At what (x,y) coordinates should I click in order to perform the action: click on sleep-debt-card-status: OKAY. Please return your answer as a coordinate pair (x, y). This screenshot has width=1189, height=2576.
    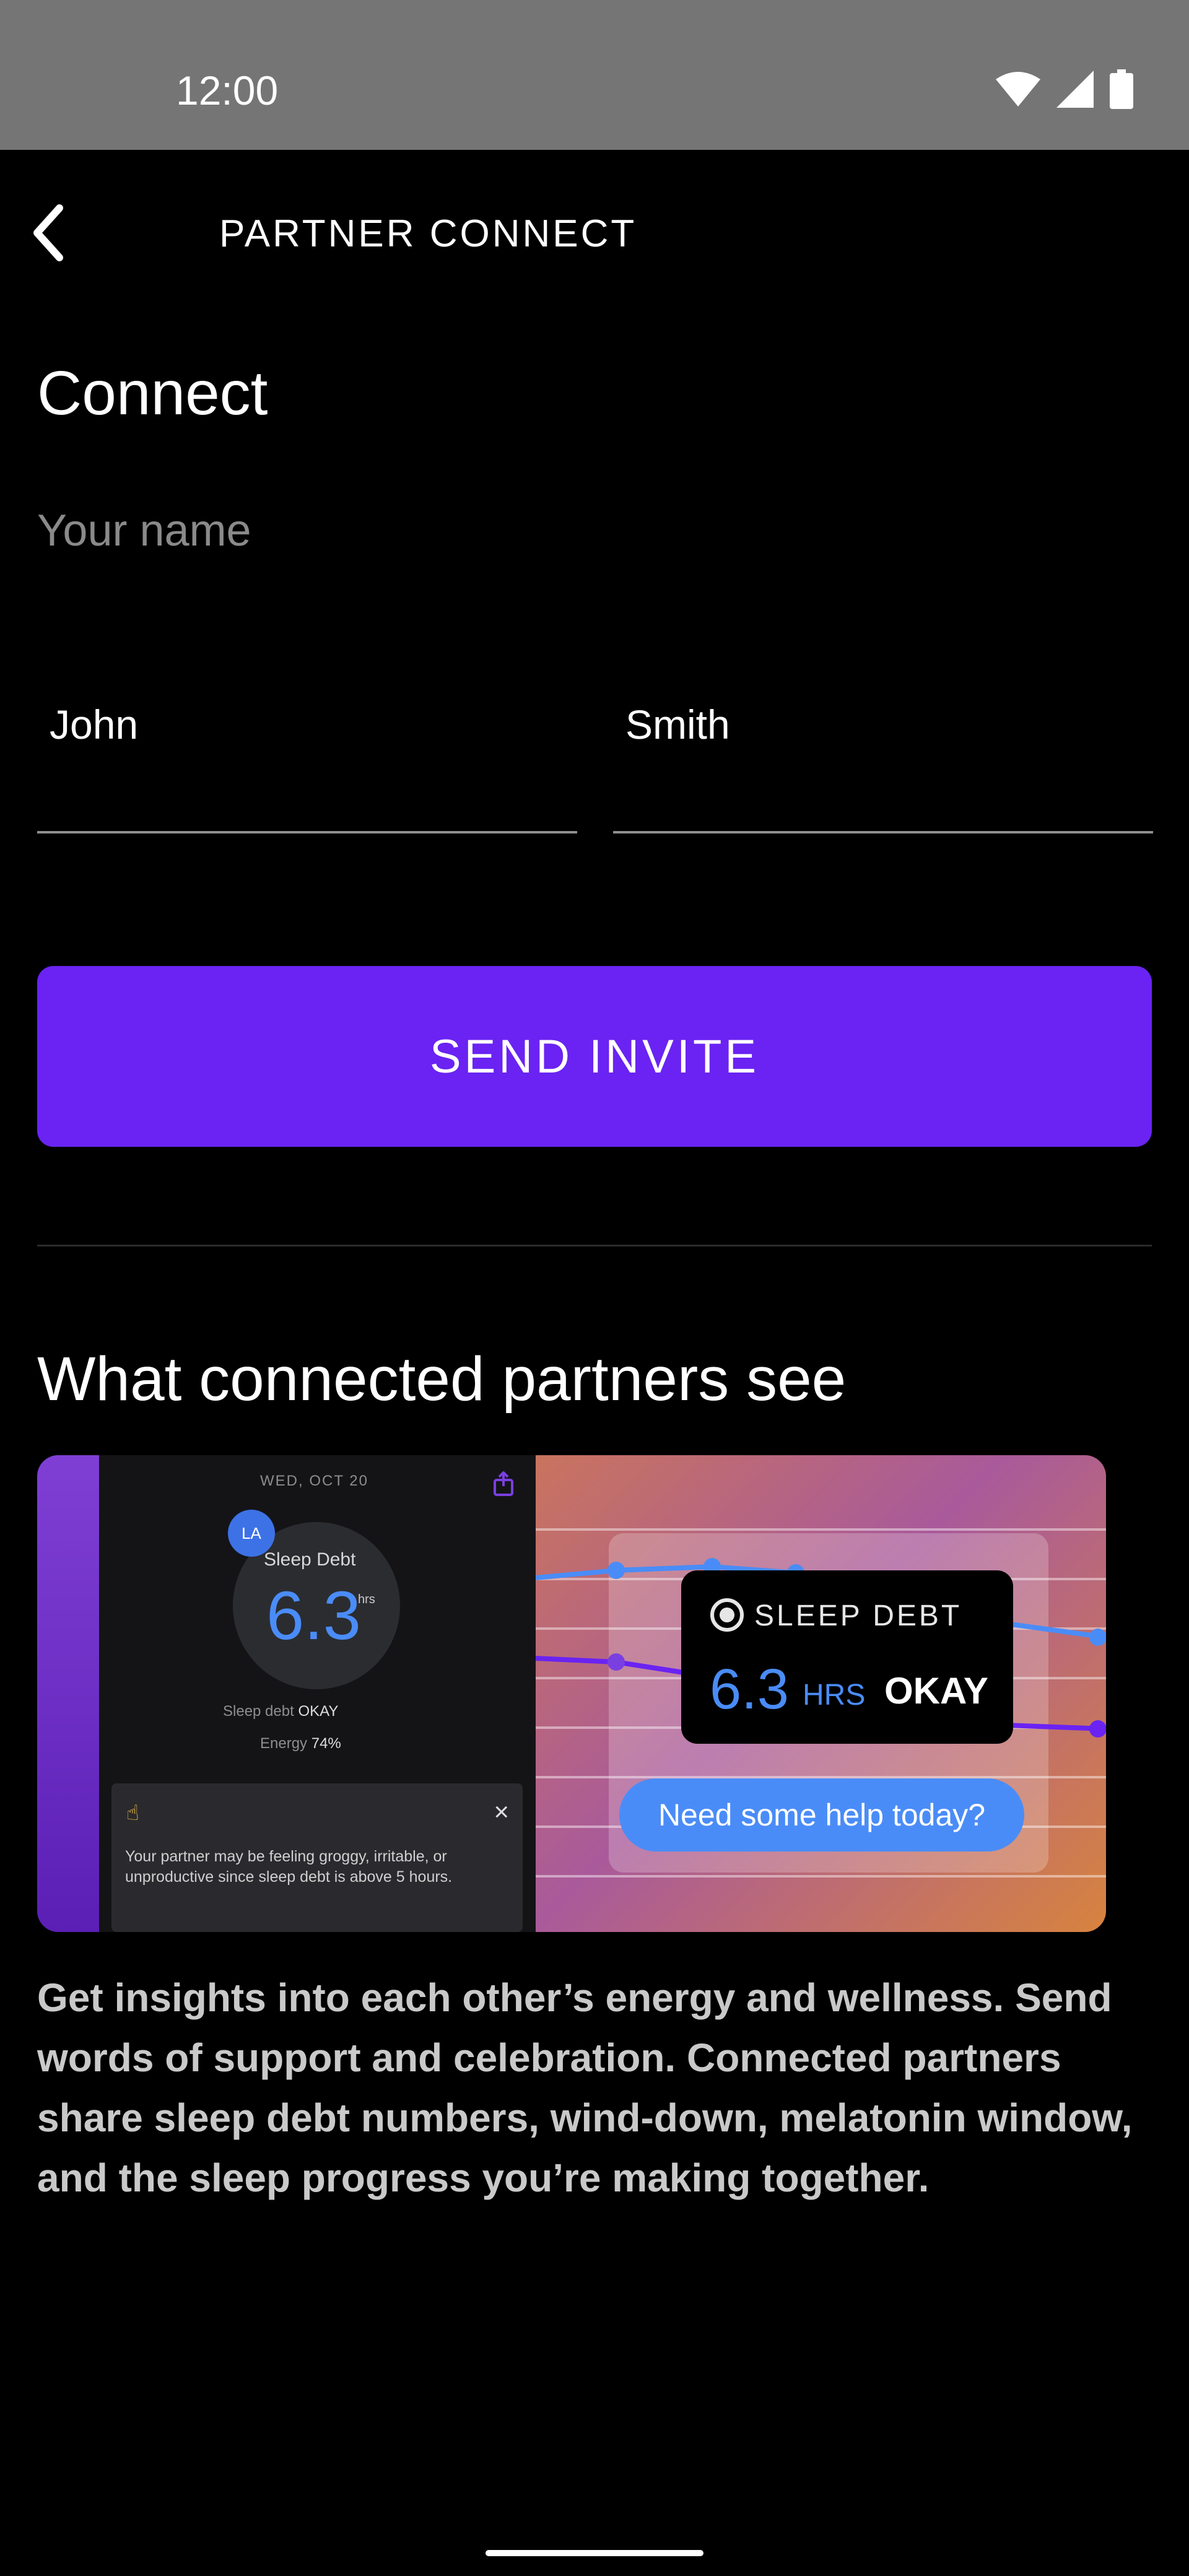
    Looking at the image, I should click on (936, 1691).